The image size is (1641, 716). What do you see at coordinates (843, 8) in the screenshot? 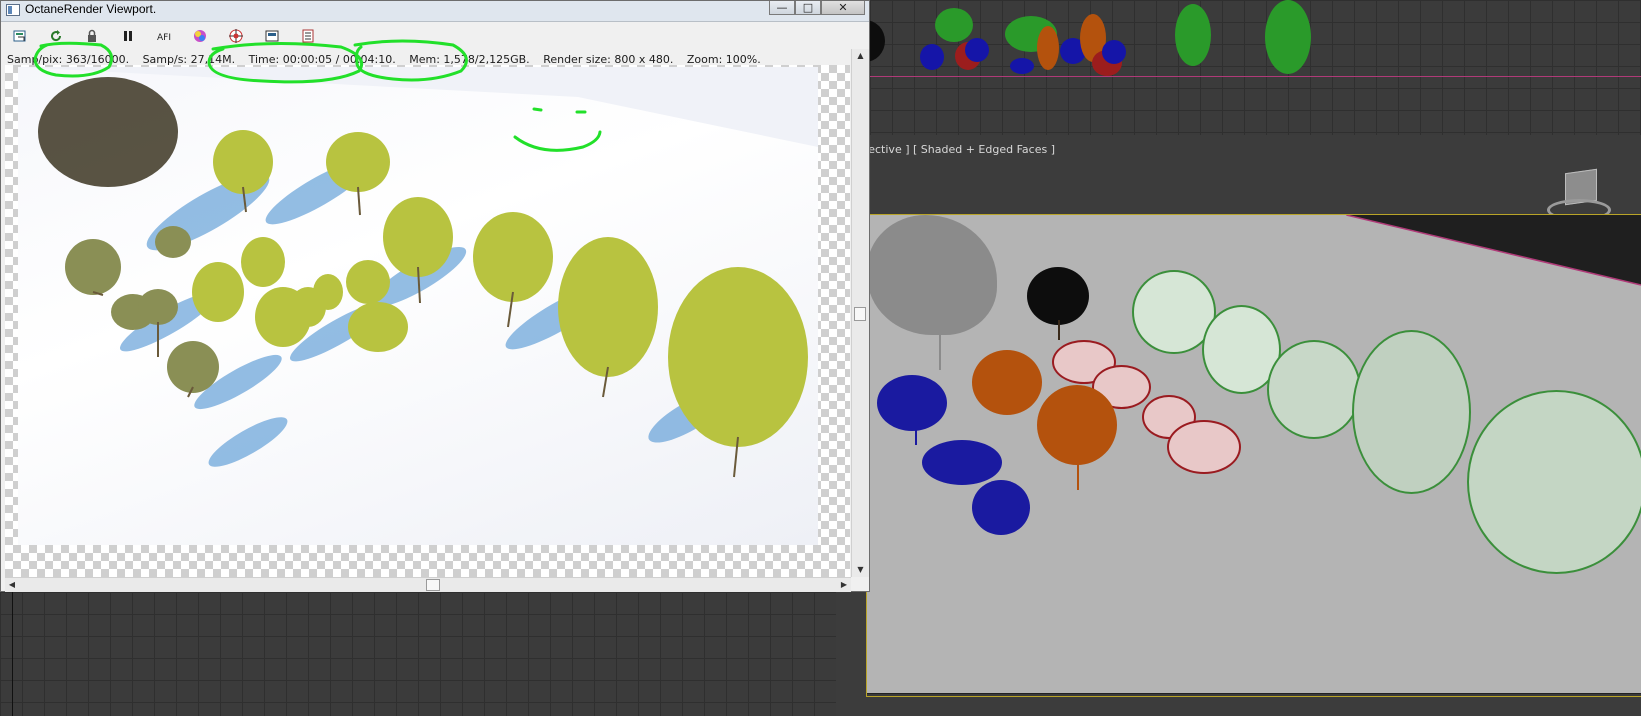
I see `close-button: ✕` at bounding box center [843, 8].